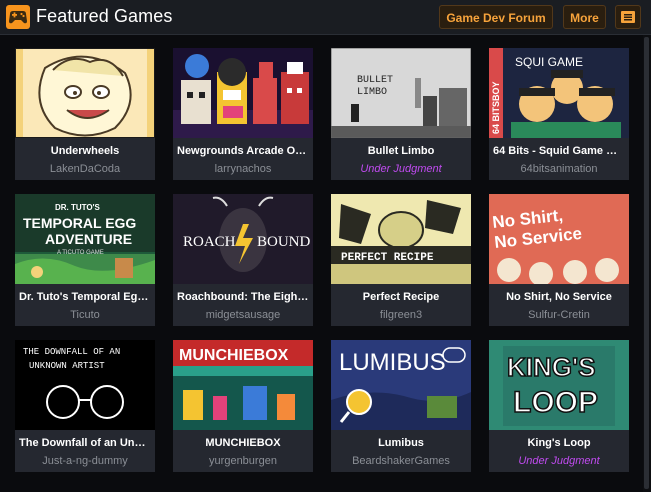  I want to click on game-thumbnail: THE DOWNFALL OF AN UNKNOWN ARTIST, so click(85, 385).